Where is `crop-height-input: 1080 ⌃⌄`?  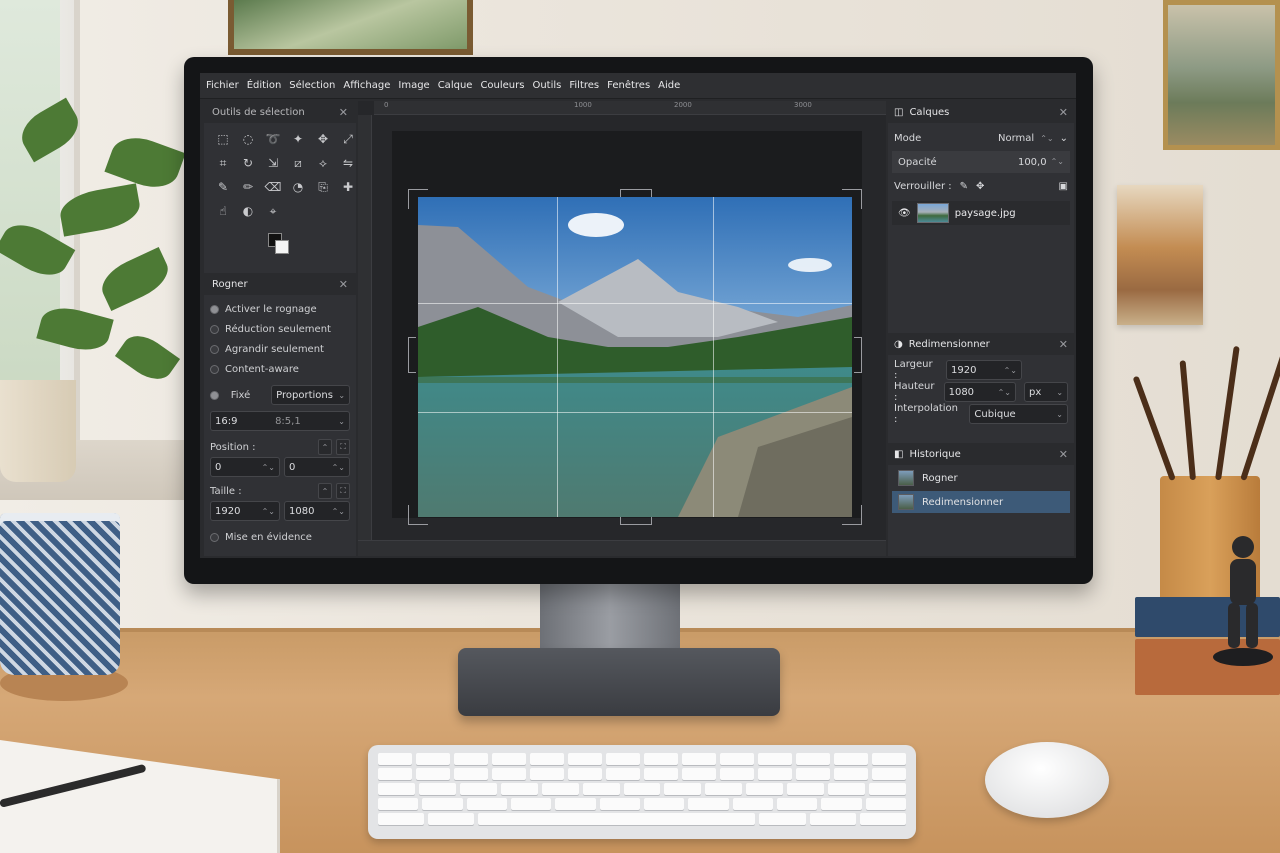 crop-height-input: 1080 ⌃⌄ is located at coordinates (317, 511).